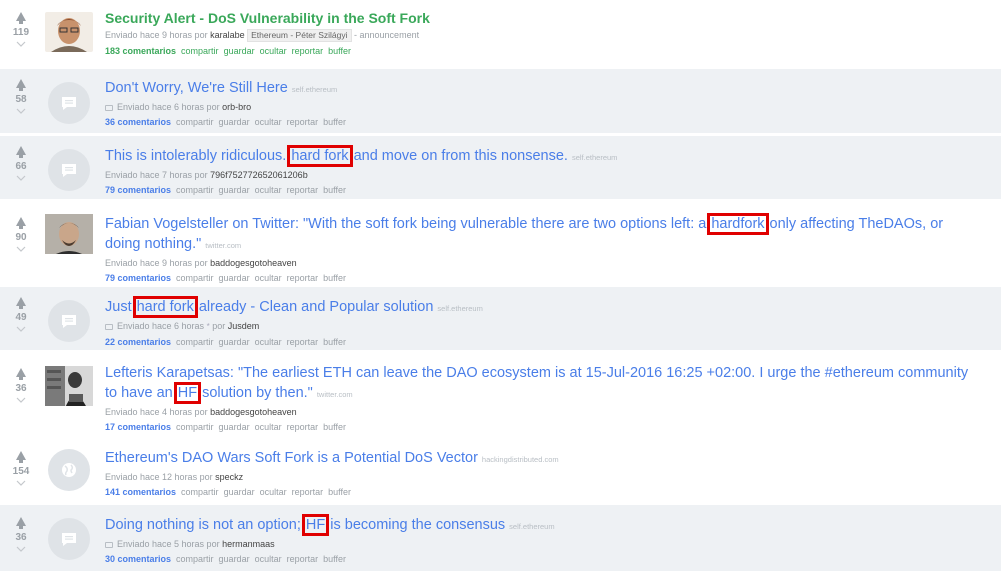 The image size is (1001, 576). Describe the element at coordinates (738, 224) in the screenshot. I see `highlighted-keyword: hardfork` at that location.